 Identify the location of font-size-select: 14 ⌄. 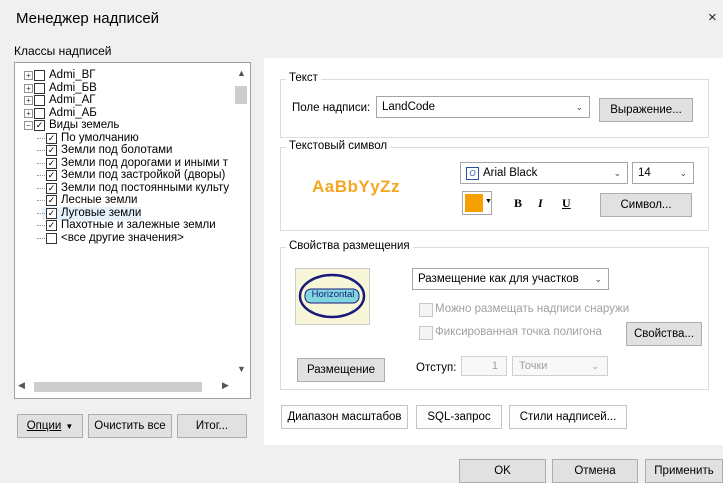
(663, 173).